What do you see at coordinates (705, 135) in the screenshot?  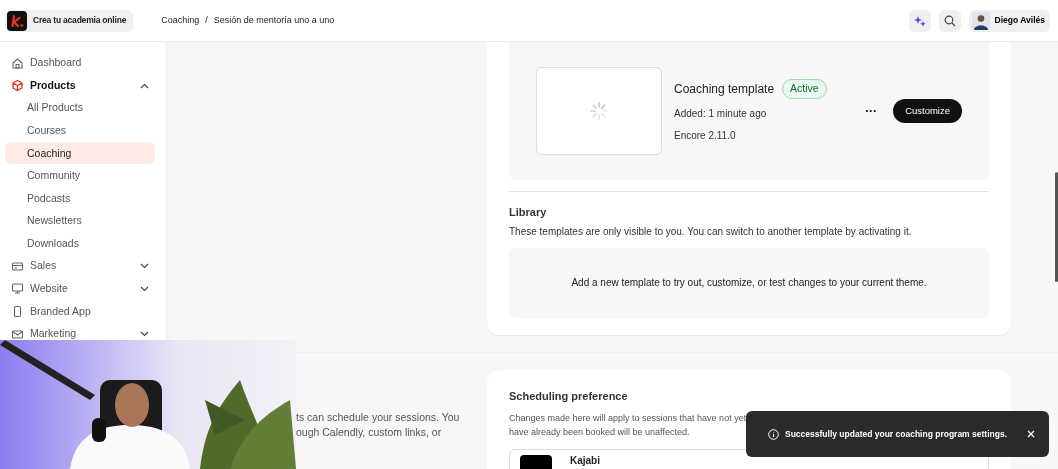 I see `template-version: Encore 2.11.0` at bounding box center [705, 135].